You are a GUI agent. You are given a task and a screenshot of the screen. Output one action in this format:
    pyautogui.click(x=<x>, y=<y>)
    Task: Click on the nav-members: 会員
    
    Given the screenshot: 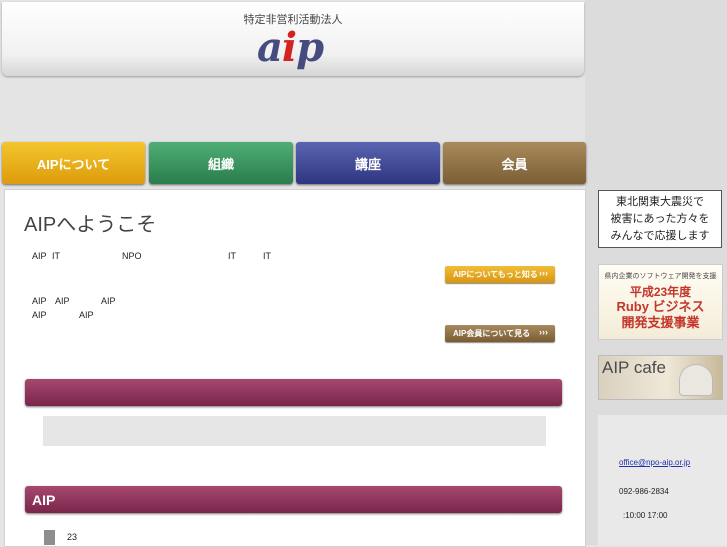 What is the action you would take?
    pyautogui.click(x=514, y=163)
    